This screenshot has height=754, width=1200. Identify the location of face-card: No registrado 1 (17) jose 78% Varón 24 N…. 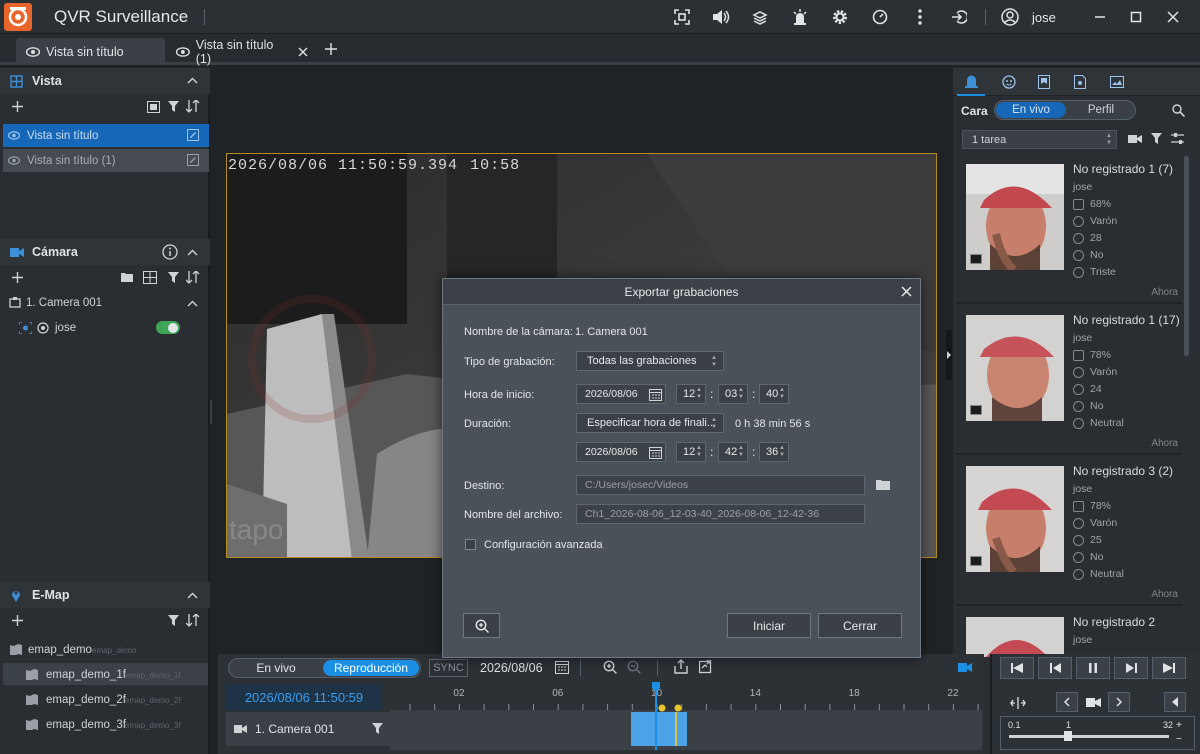
(1069, 381).